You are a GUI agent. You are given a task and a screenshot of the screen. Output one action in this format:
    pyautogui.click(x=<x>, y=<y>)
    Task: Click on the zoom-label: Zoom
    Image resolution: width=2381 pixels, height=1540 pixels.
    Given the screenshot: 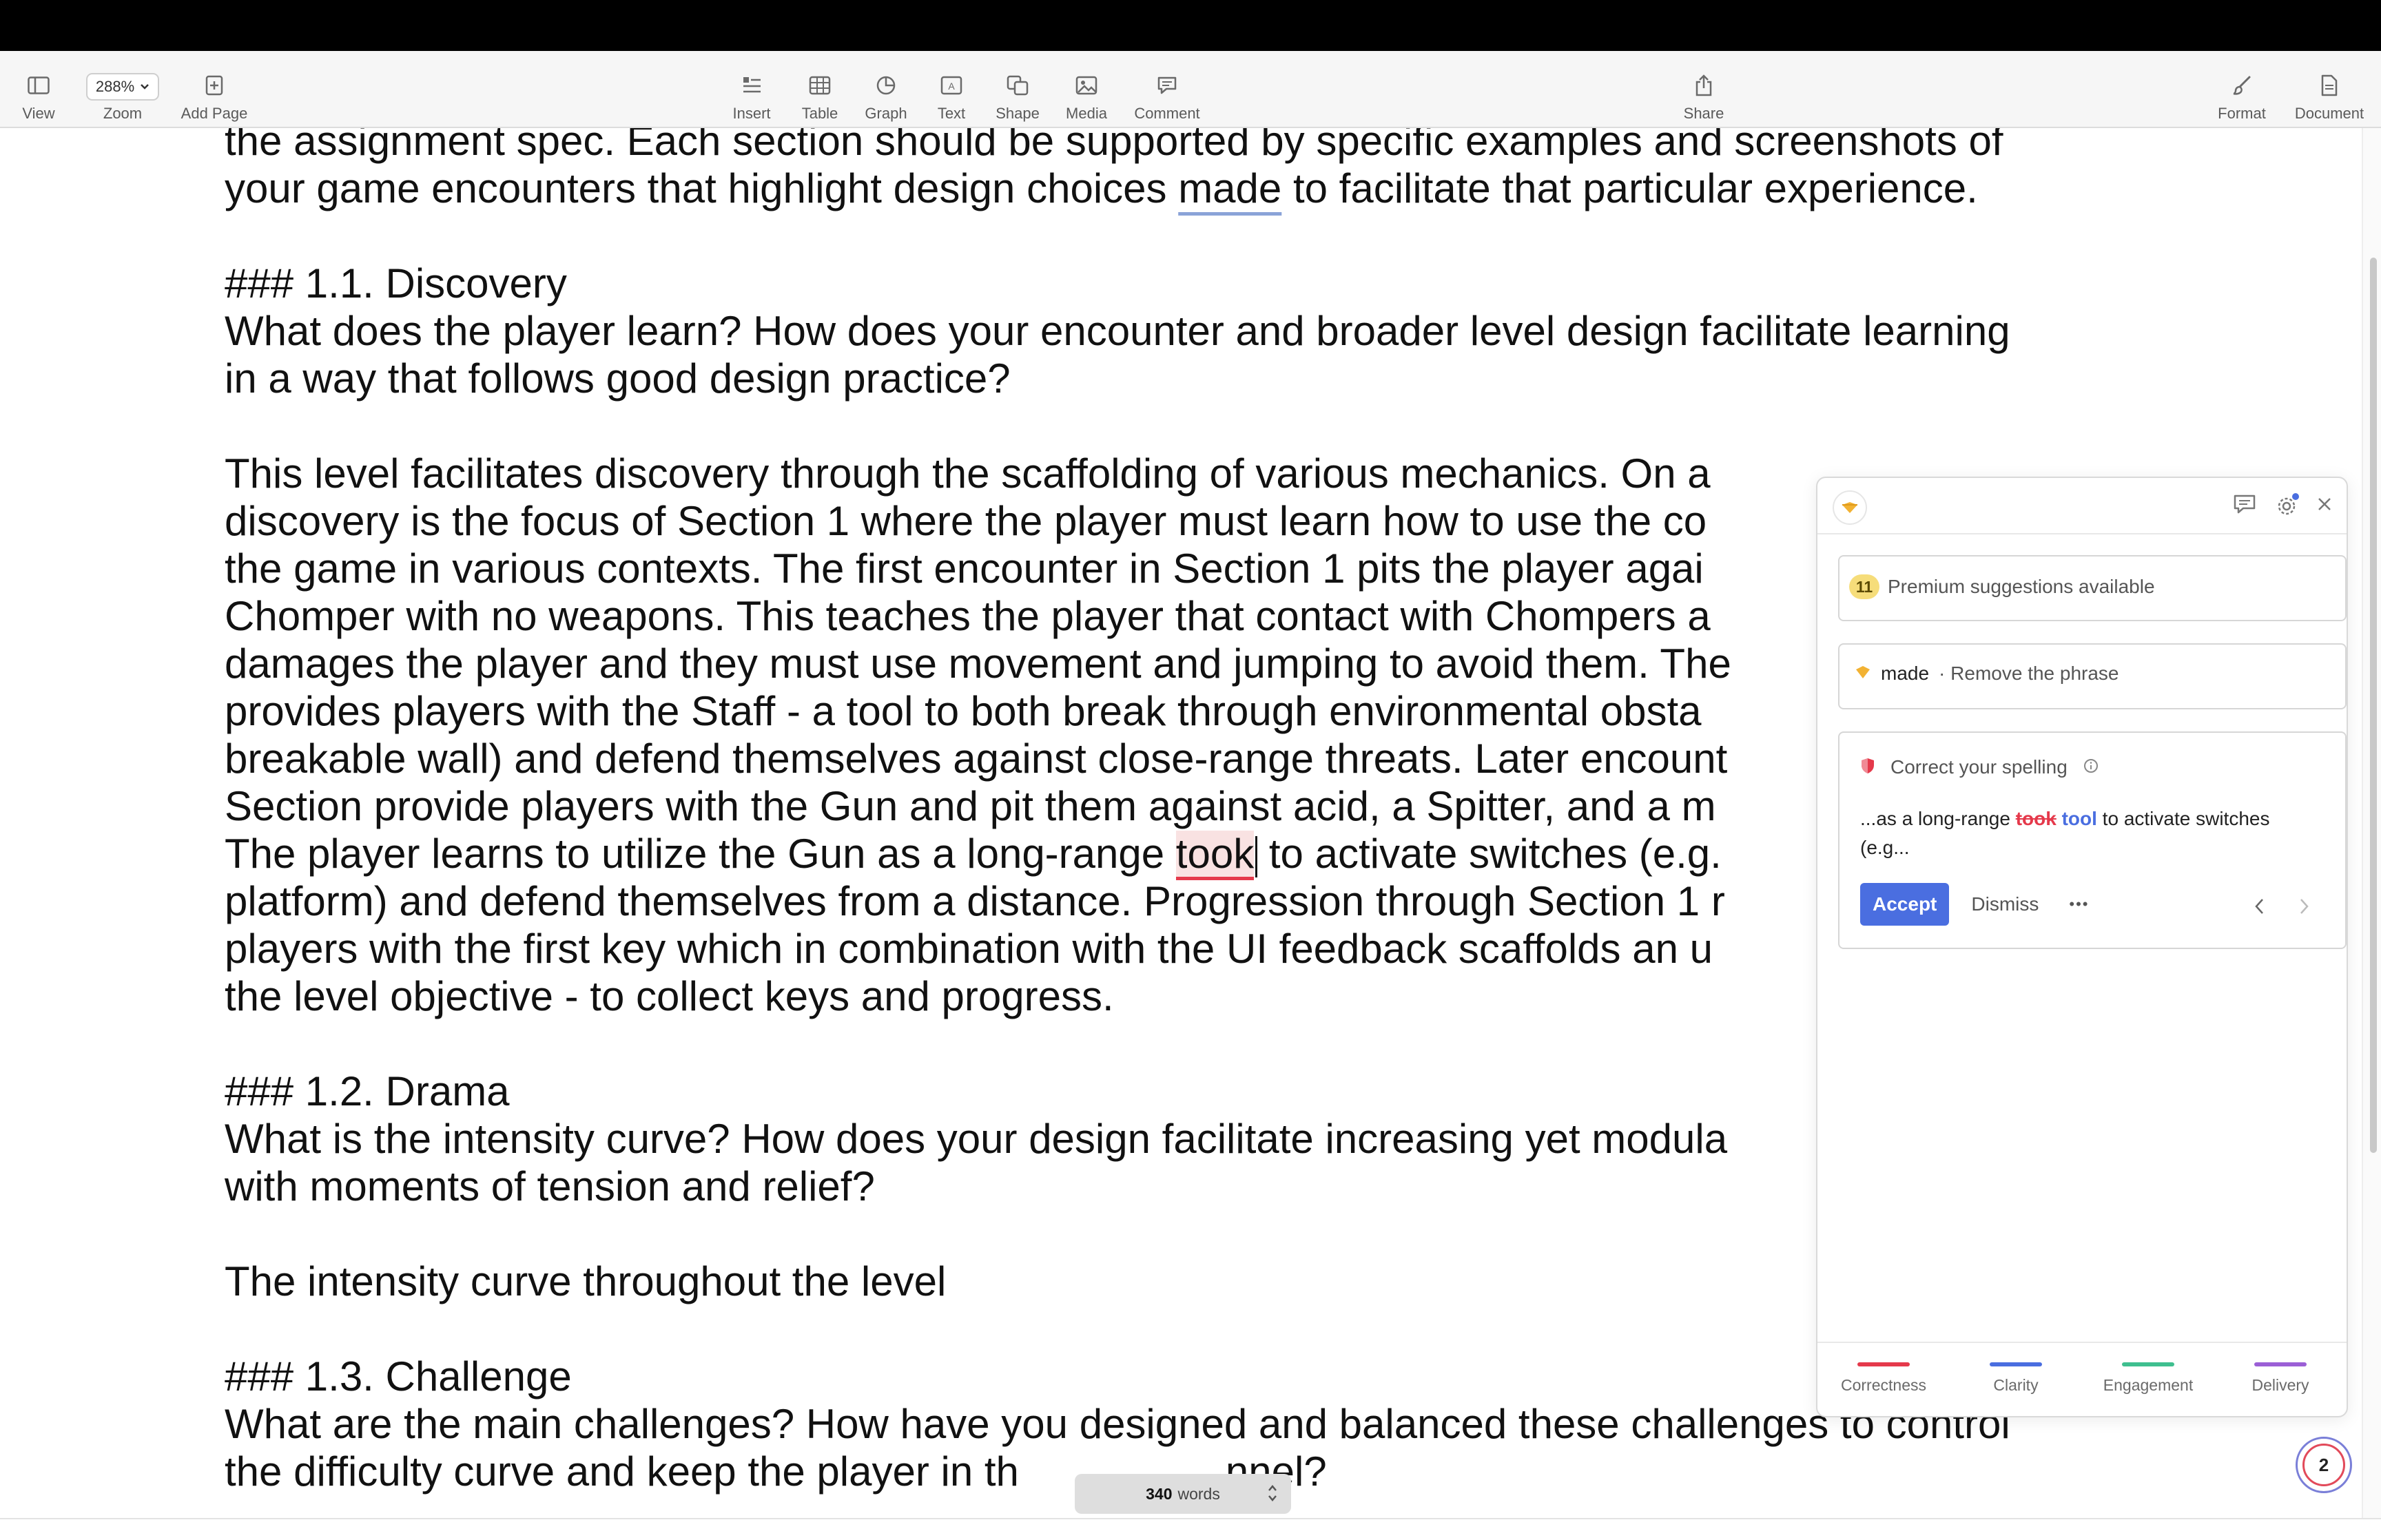 What is the action you would take?
    pyautogui.click(x=123, y=113)
    